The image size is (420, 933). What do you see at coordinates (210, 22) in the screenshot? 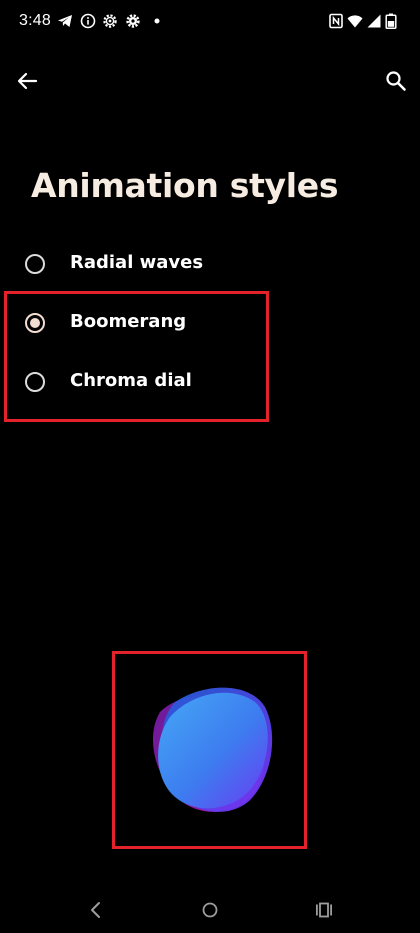
I see `status-bar: 3:48` at bounding box center [210, 22].